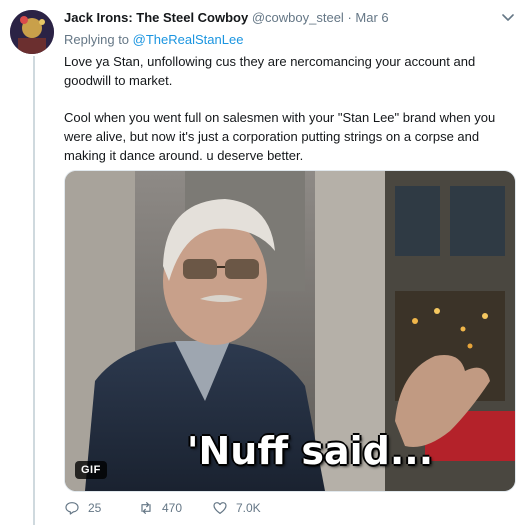 This screenshot has height=525, width=529. What do you see at coordinates (172, 508) in the screenshot?
I see `retweet-count: 470` at bounding box center [172, 508].